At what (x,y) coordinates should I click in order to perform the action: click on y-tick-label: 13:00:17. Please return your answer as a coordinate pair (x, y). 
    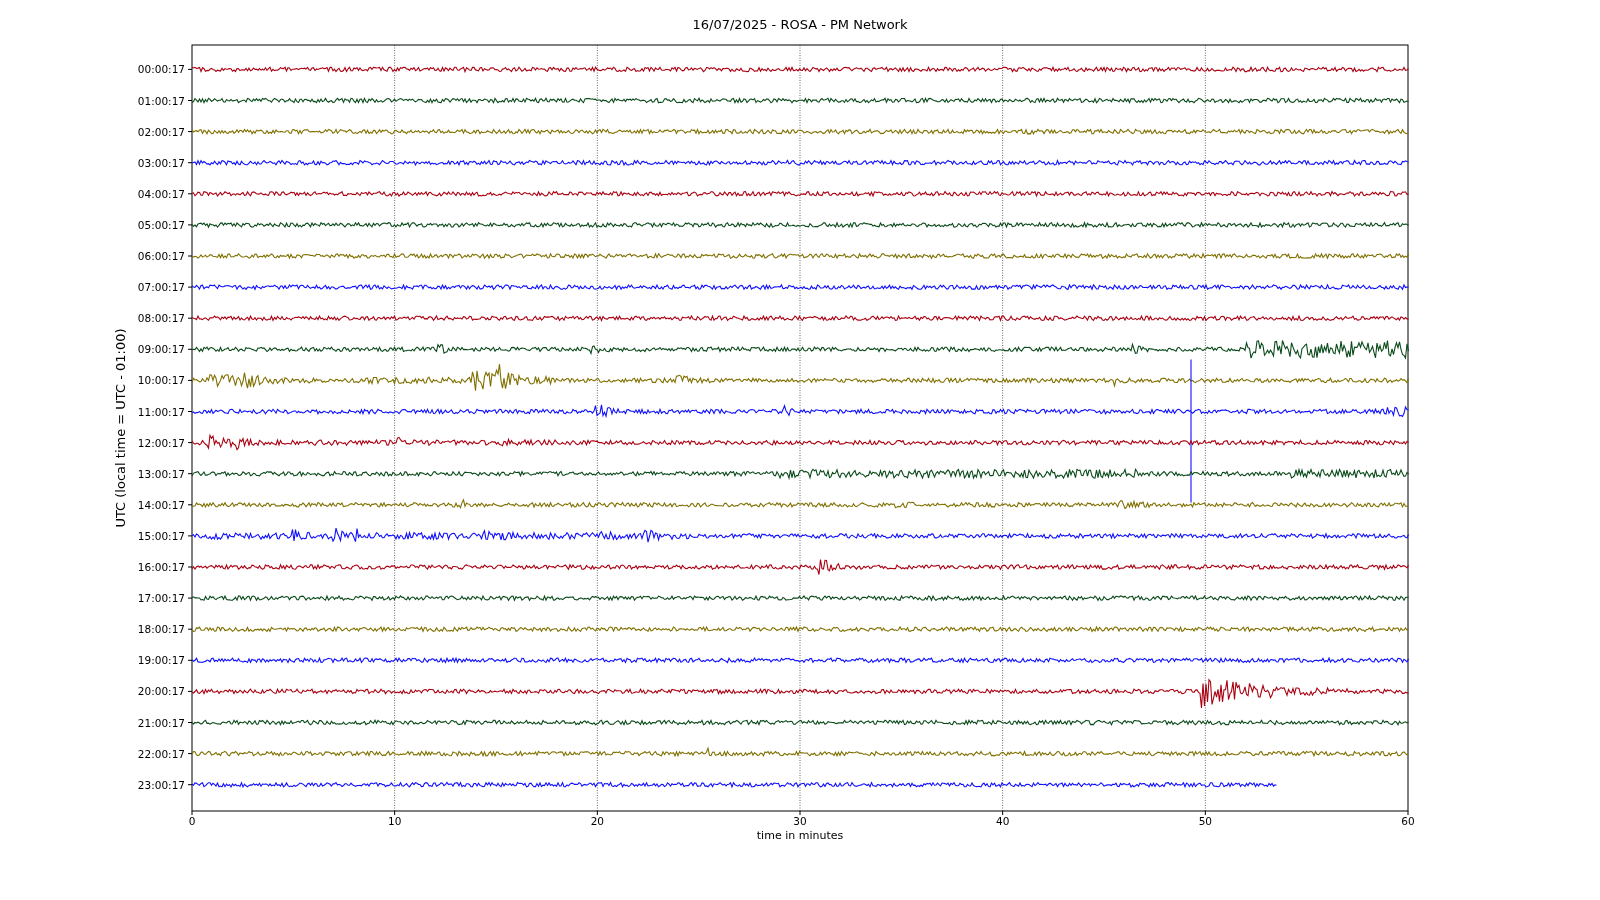
    Looking at the image, I should click on (161, 473).